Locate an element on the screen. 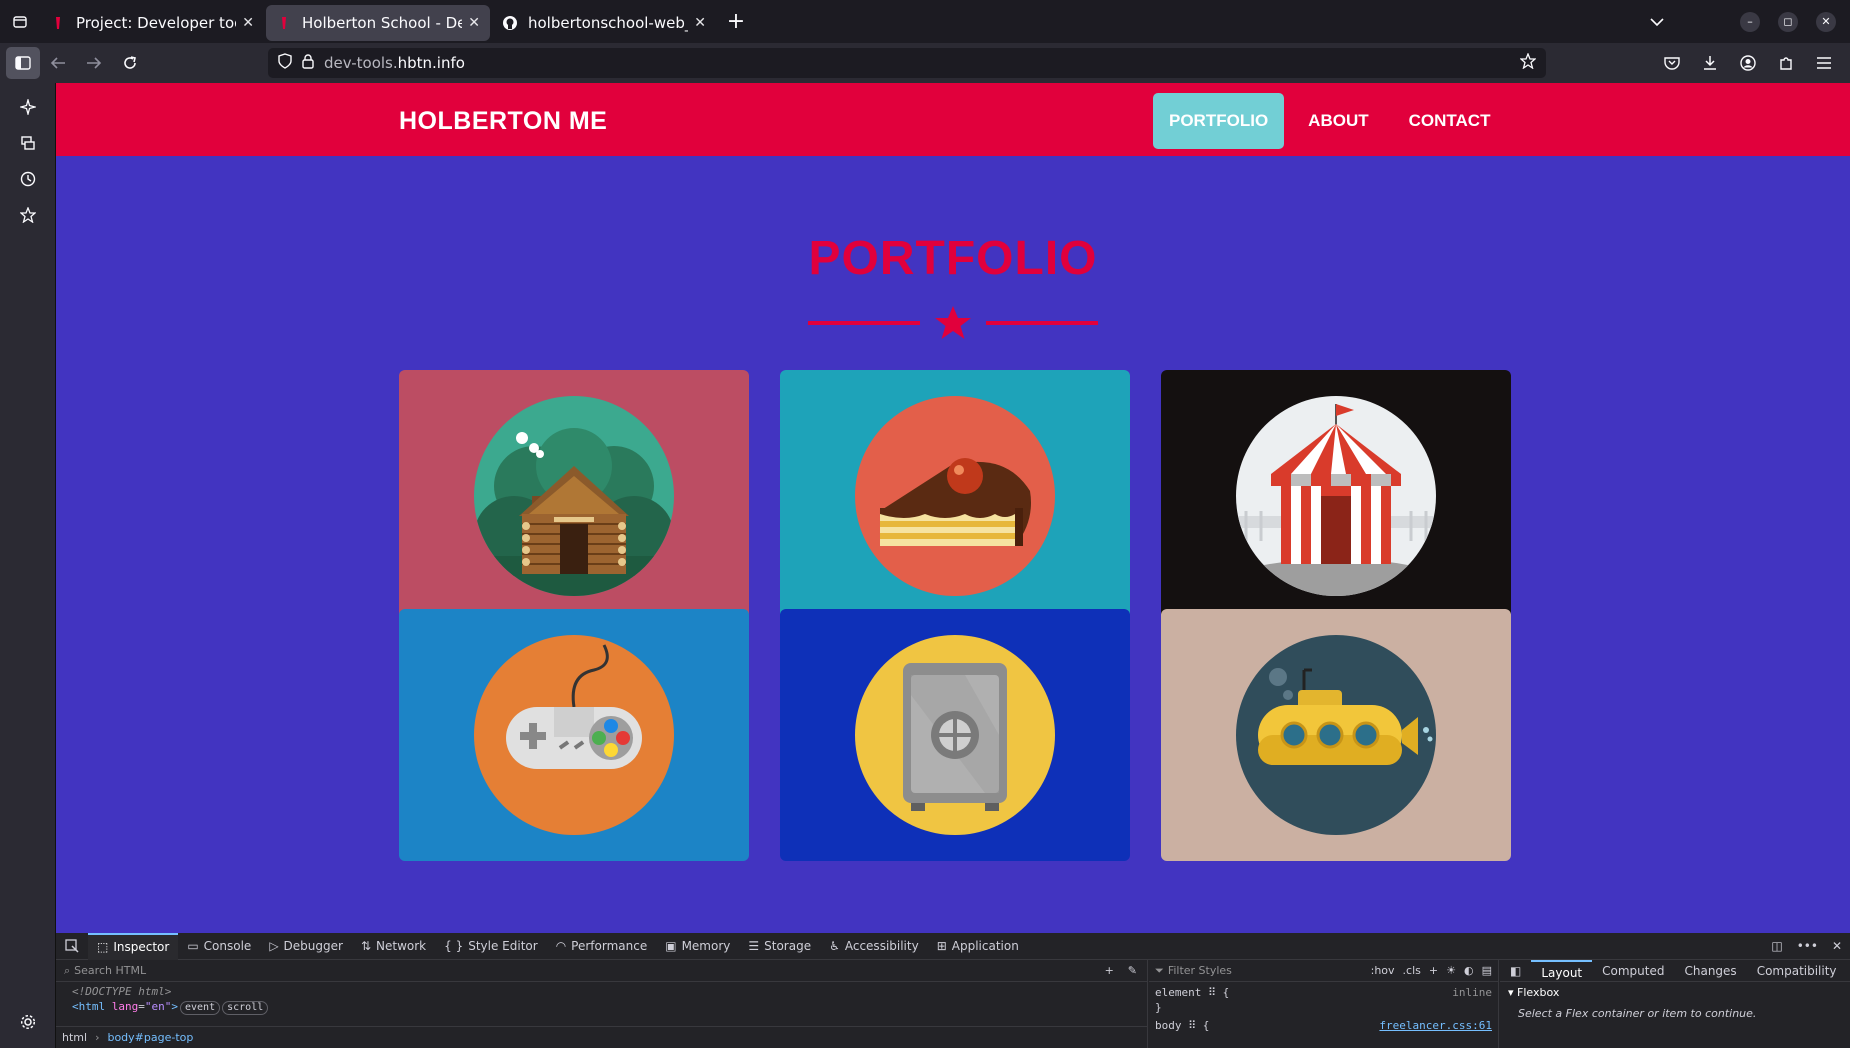  devtools-tab-storage: ☰ Storage is located at coordinates (779, 946).